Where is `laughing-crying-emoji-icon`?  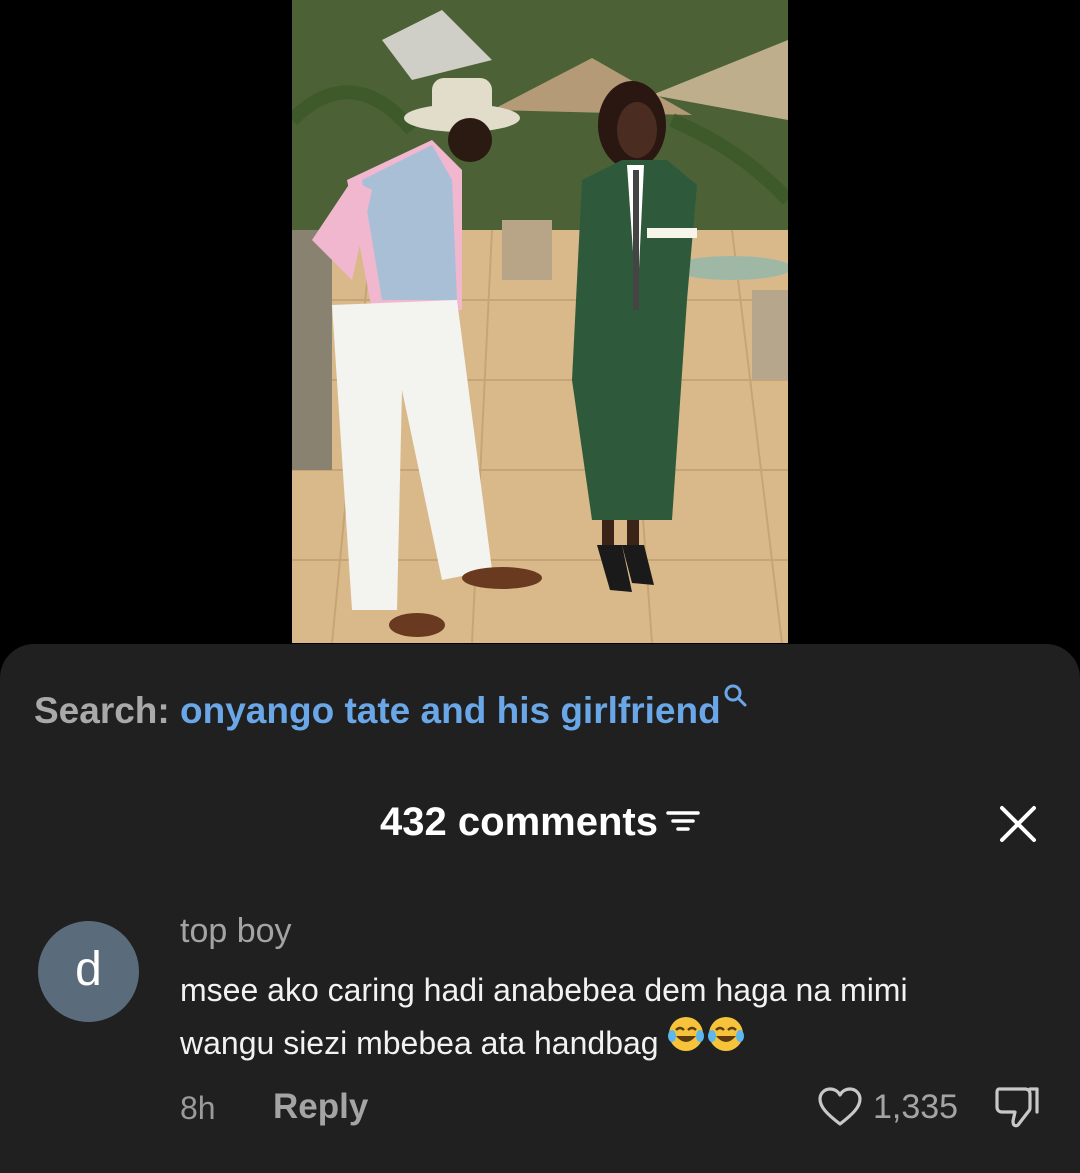 laughing-crying-emoji-icon is located at coordinates (707, 1042).